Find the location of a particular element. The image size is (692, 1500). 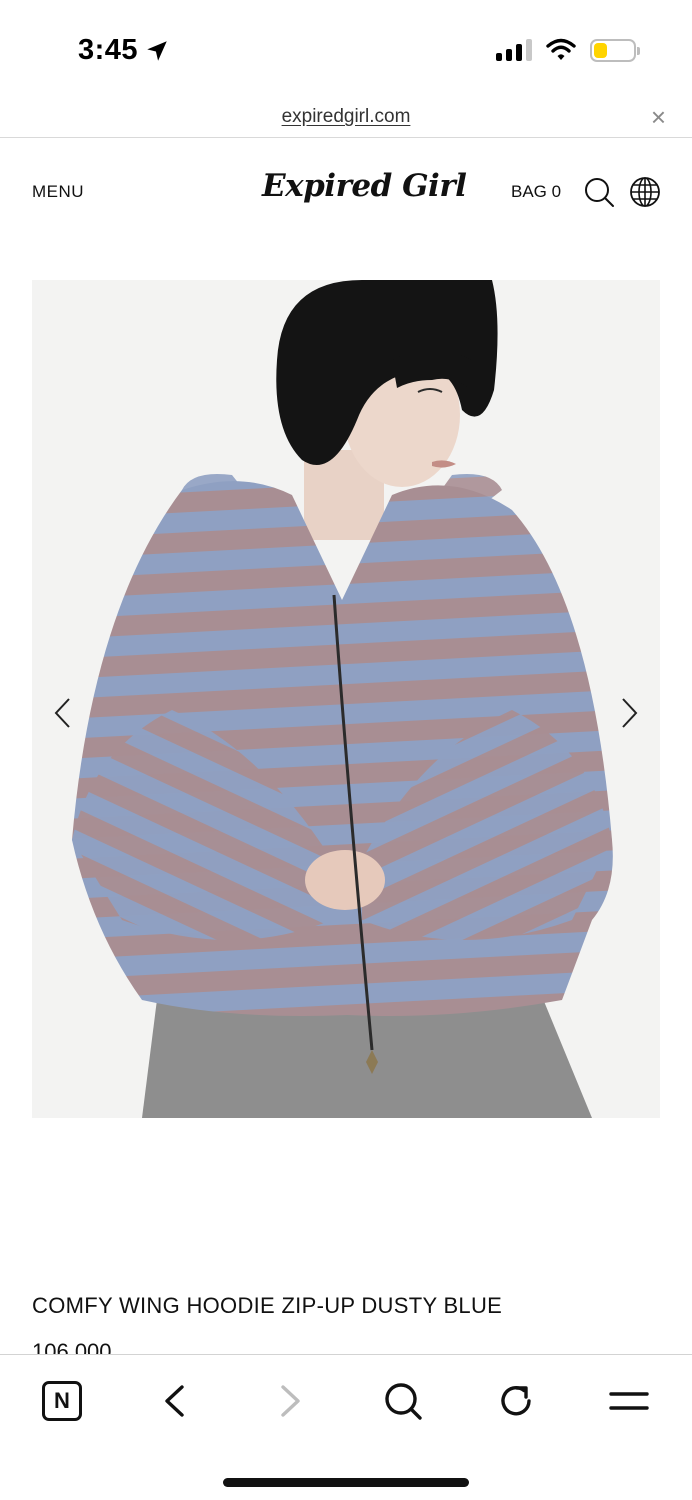

hamburger-menu-icon is located at coordinates (629, 1401).